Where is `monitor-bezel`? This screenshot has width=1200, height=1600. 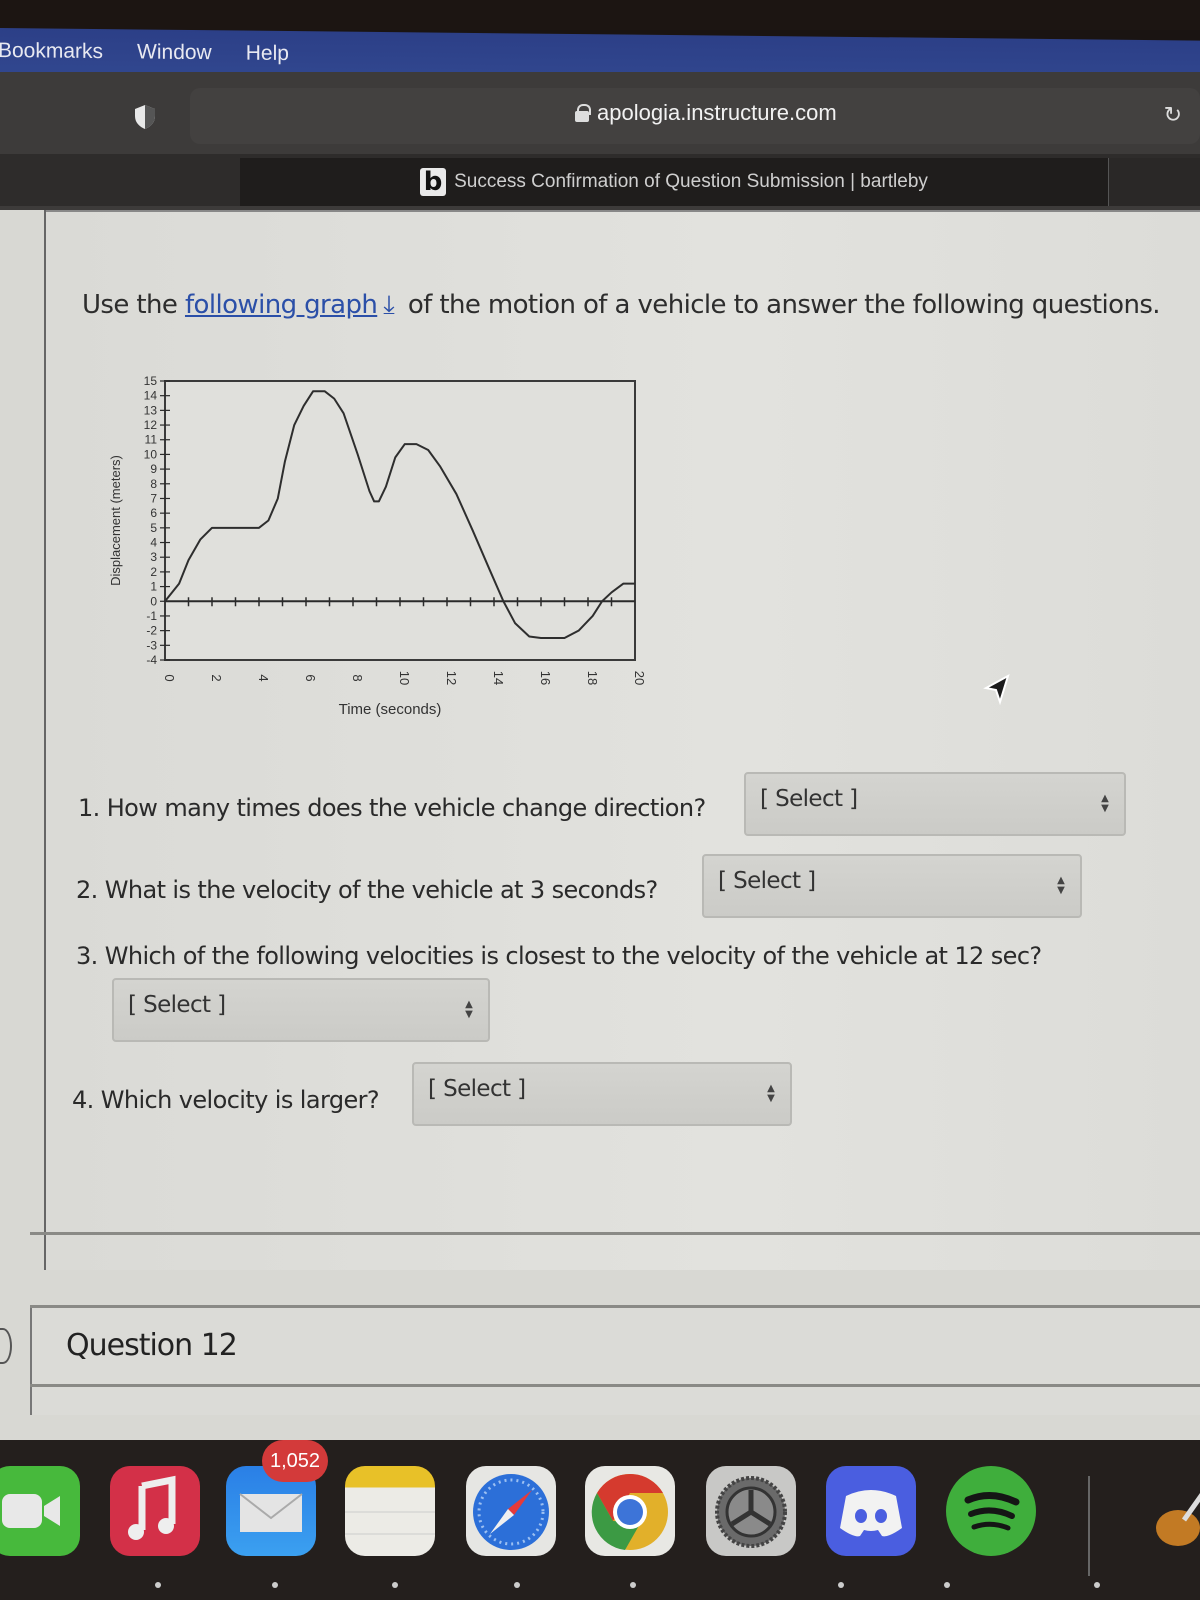 monitor-bezel is located at coordinates (600, 15).